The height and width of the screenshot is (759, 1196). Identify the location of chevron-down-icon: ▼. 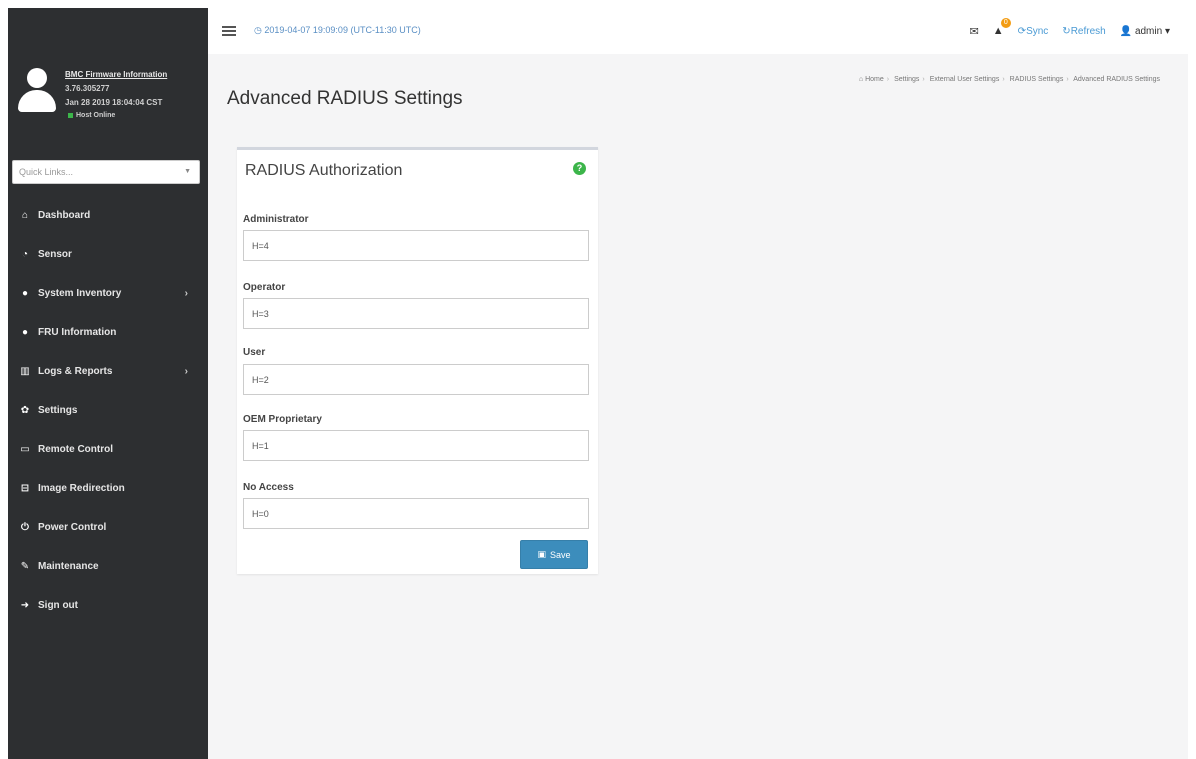
(187, 171).